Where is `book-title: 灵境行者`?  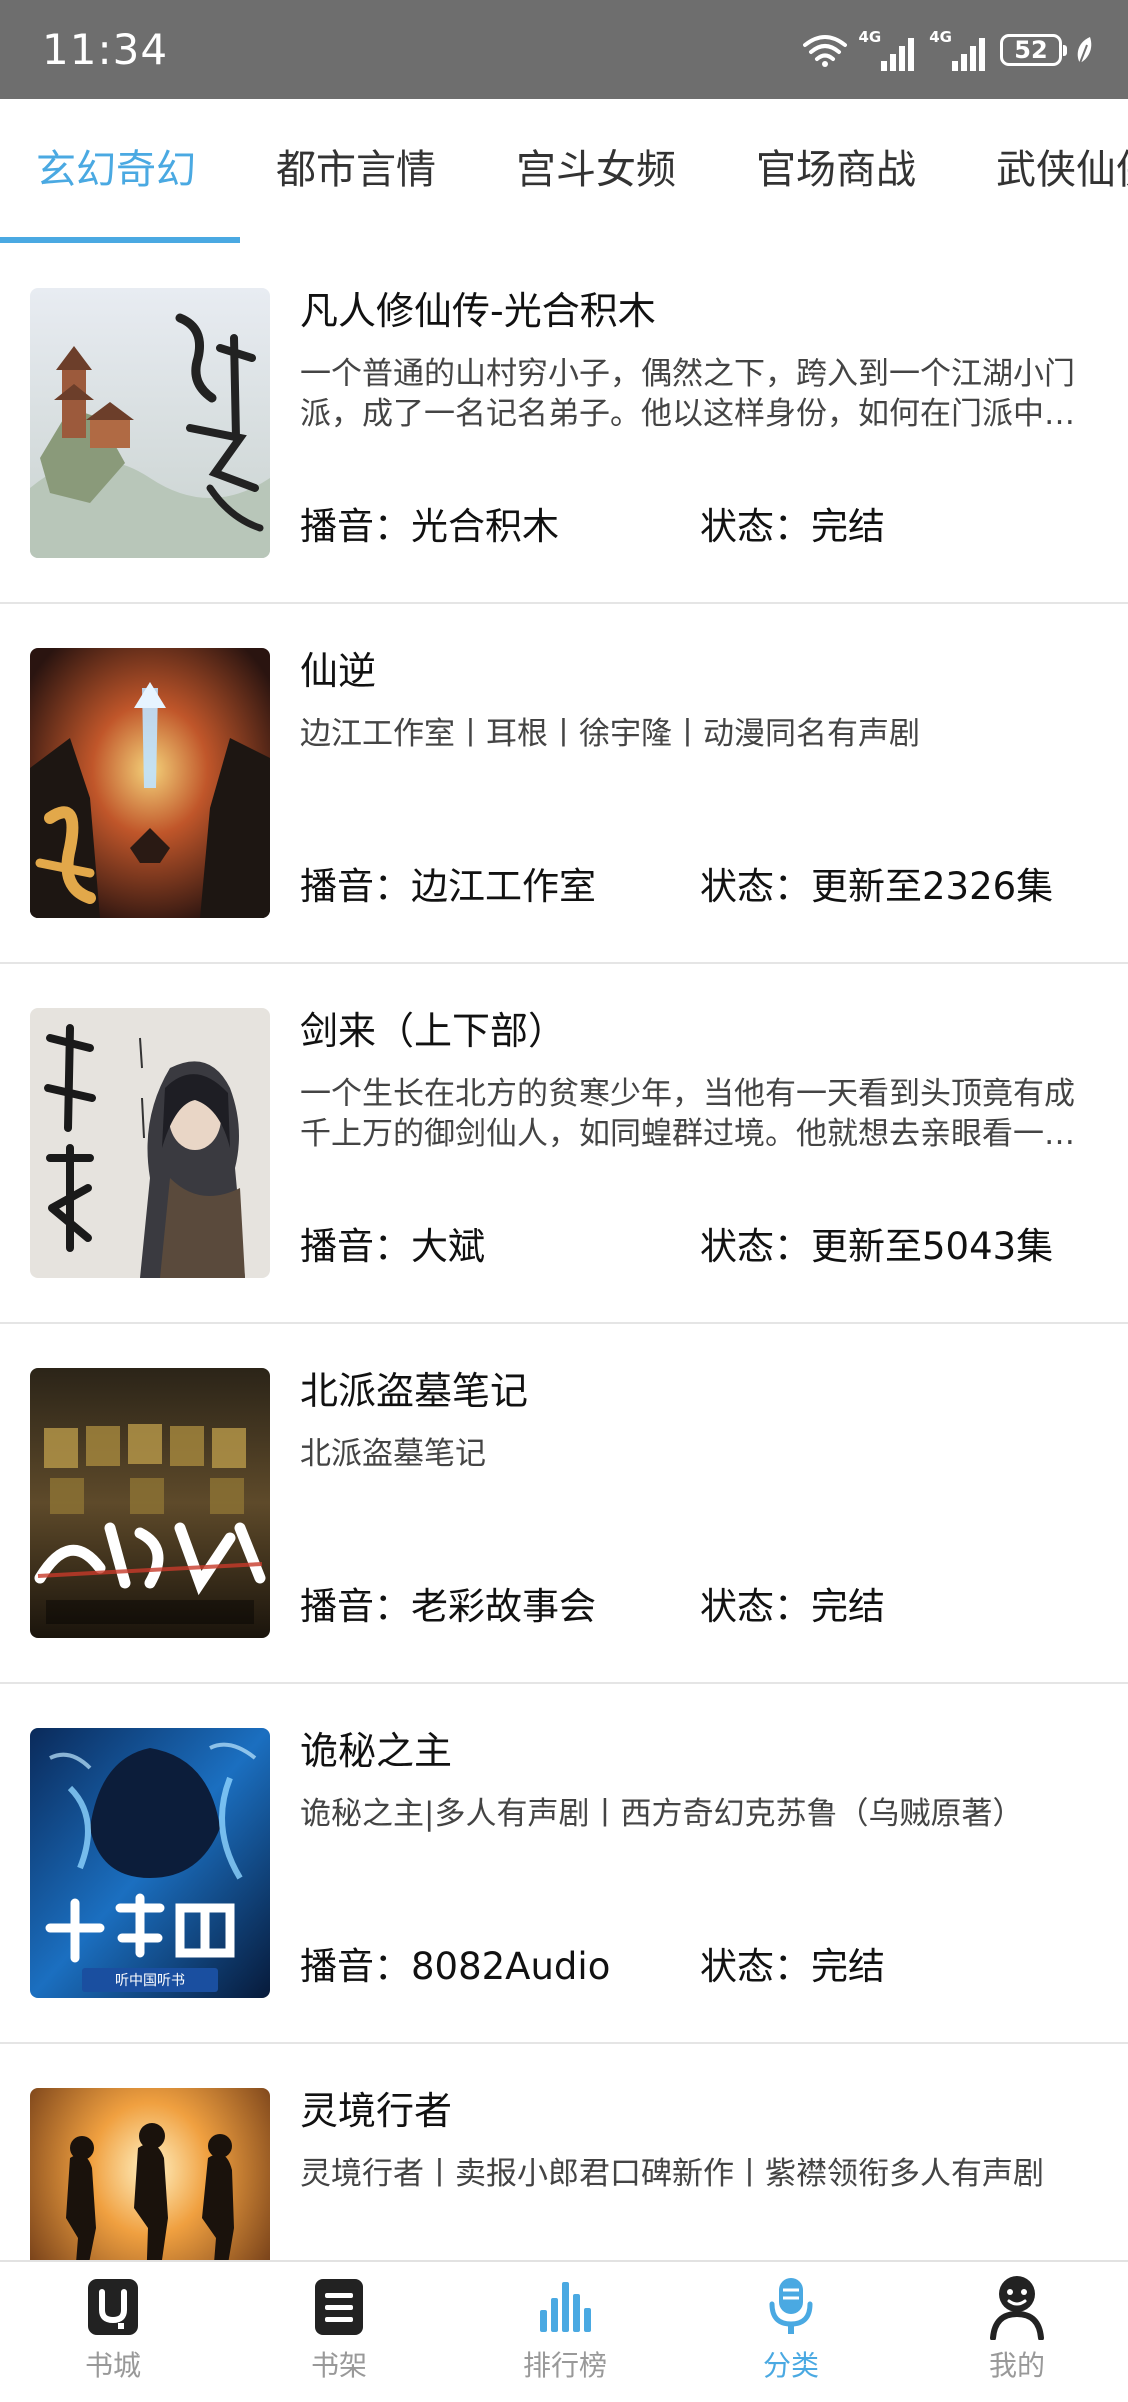
book-title: 灵境行者 is located at coordinates (376, 2111).